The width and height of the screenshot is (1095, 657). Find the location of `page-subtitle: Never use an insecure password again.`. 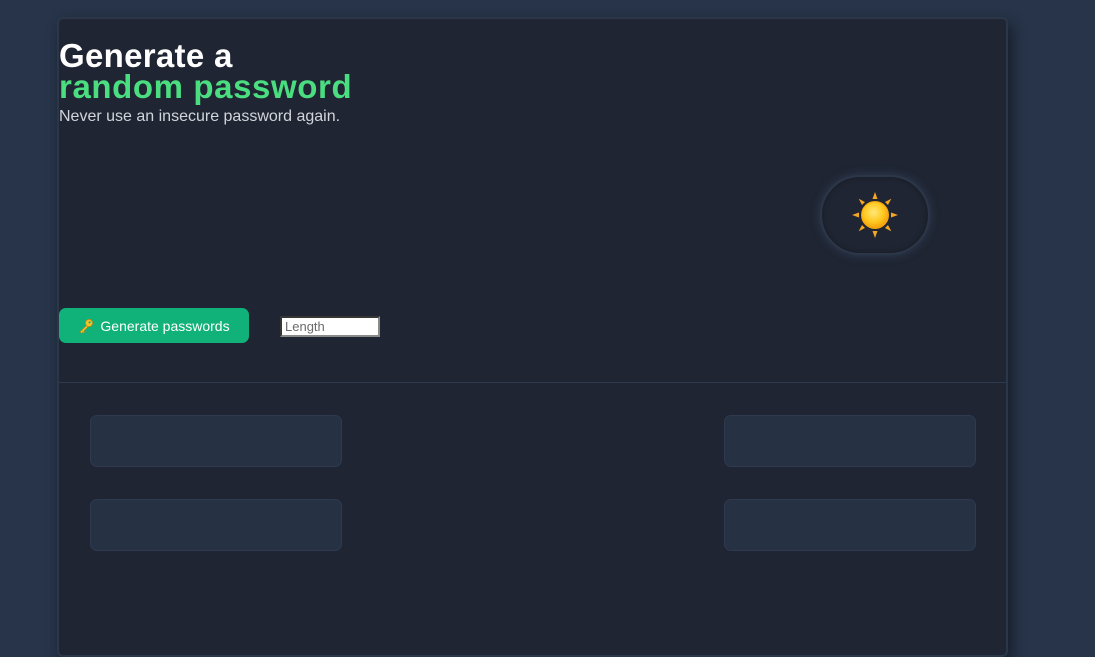

page-subtitle: Never use an insecure password again. is located at coordinates (200, 116).